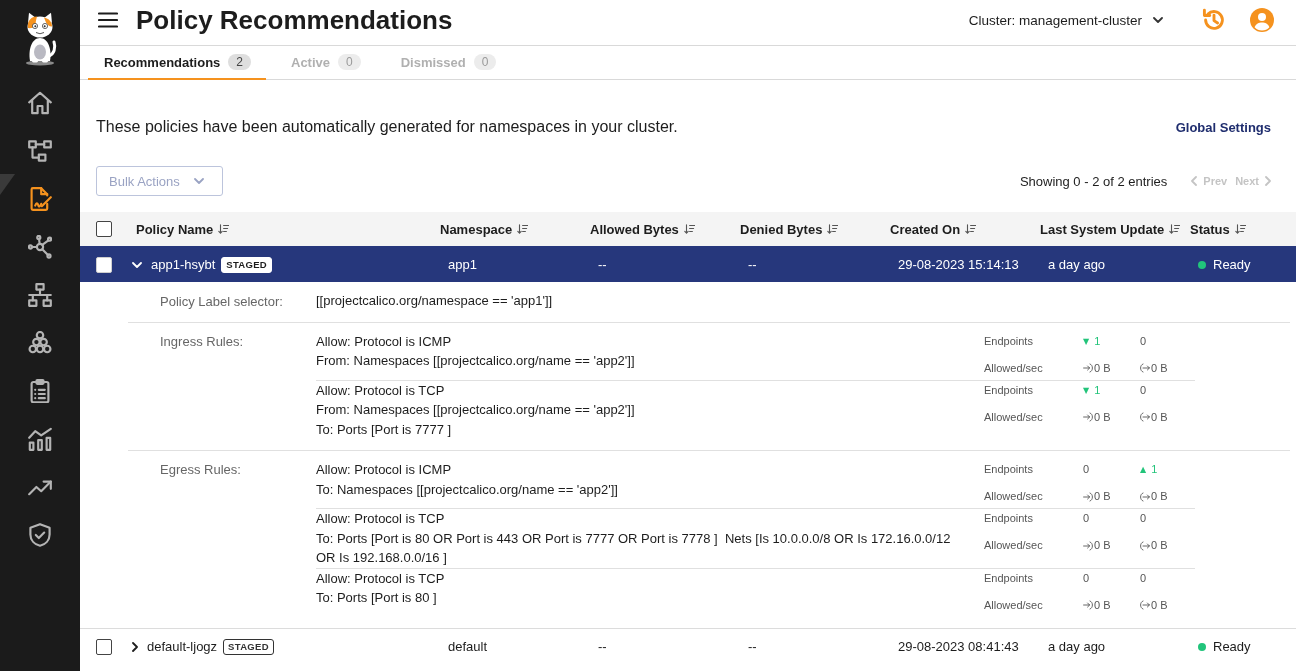 This screenshot has width=1296, height=671. Describe the element at coordinates (183, 264) in the screenshot. I see `policy-name: app1-hsybt` at that location.